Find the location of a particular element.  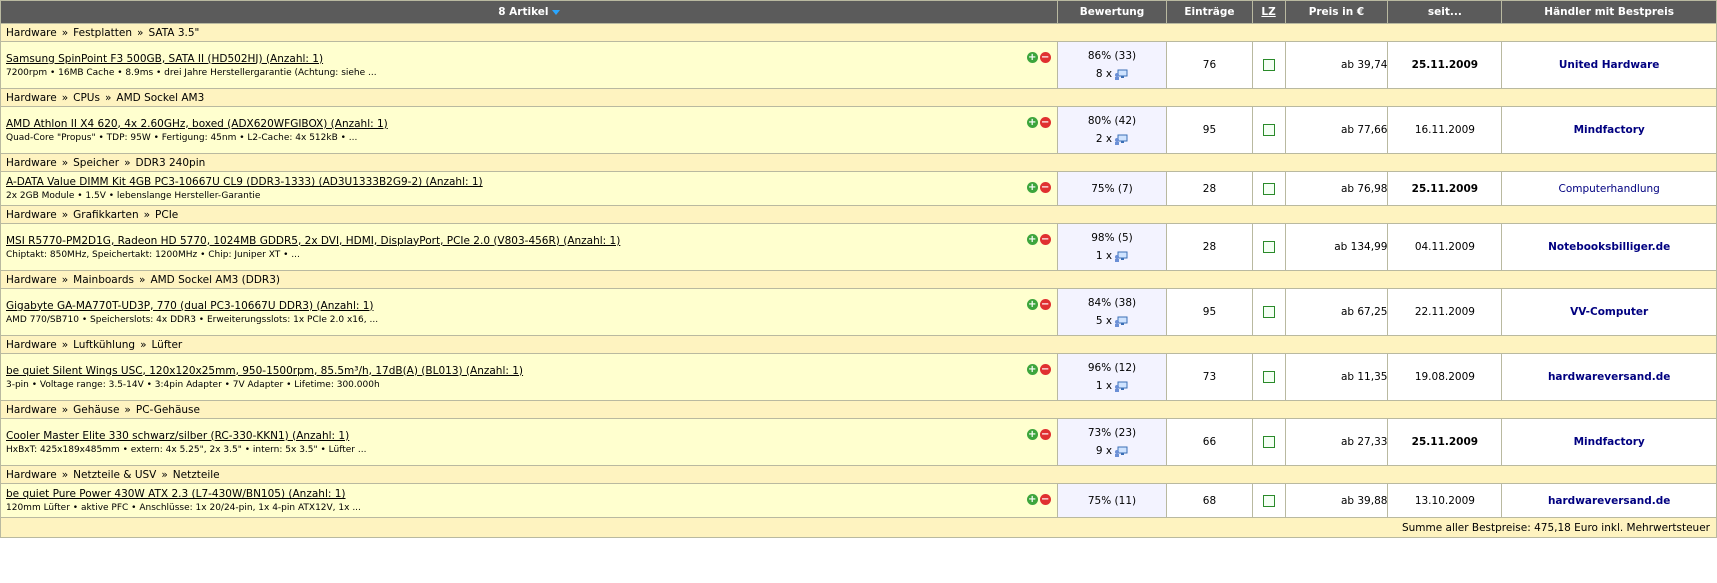

rating-value: 75% (11) is located at coordinates (1112, 501).